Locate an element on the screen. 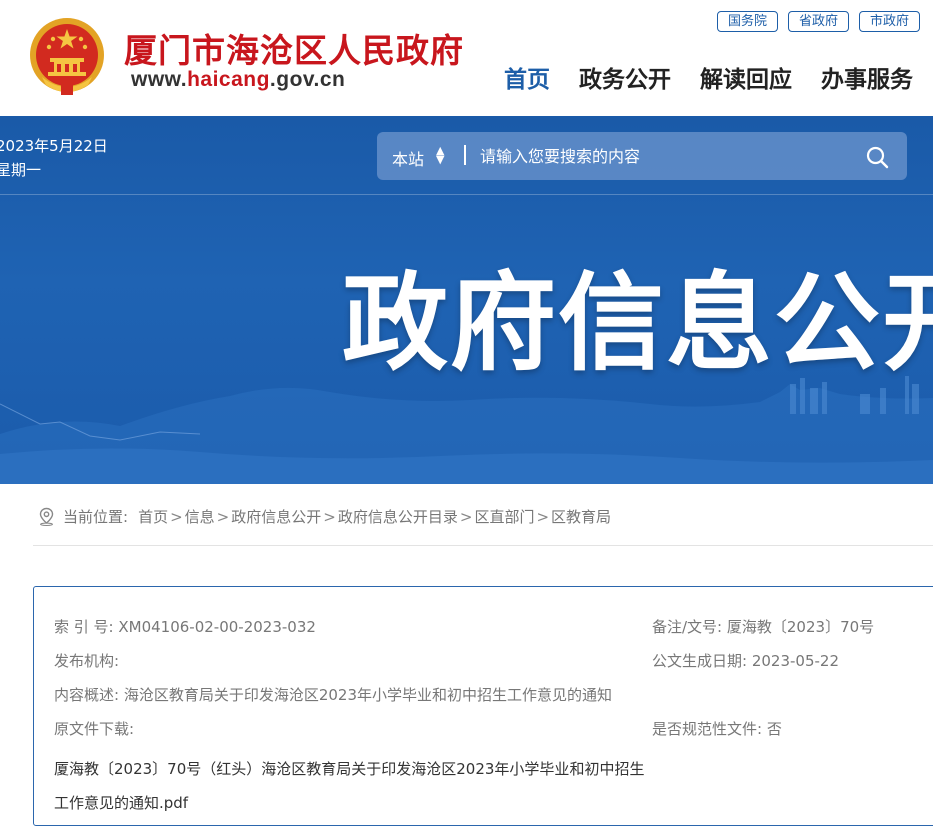  breadcrumb-district-departments: 区直部门 is located at coordinates (504, 516).